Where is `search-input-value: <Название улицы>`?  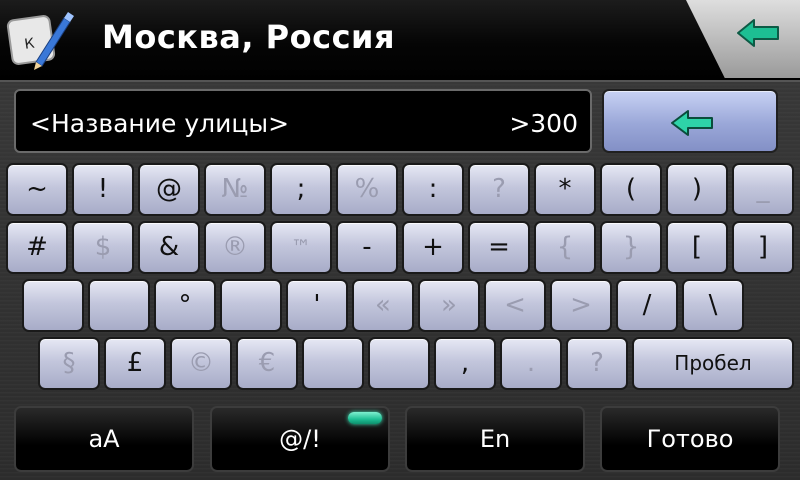
search-input-value: <Название улицы> is located at coordinates (160, 123).